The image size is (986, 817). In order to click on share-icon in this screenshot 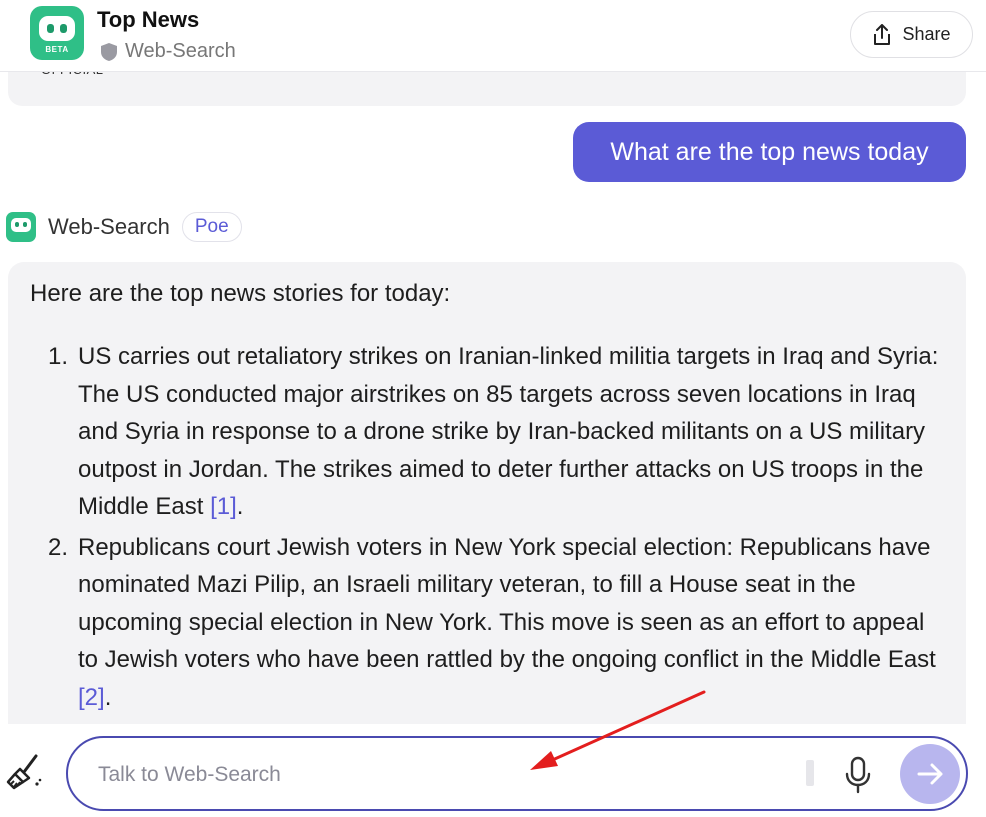, I will do `click(882, 34)`.